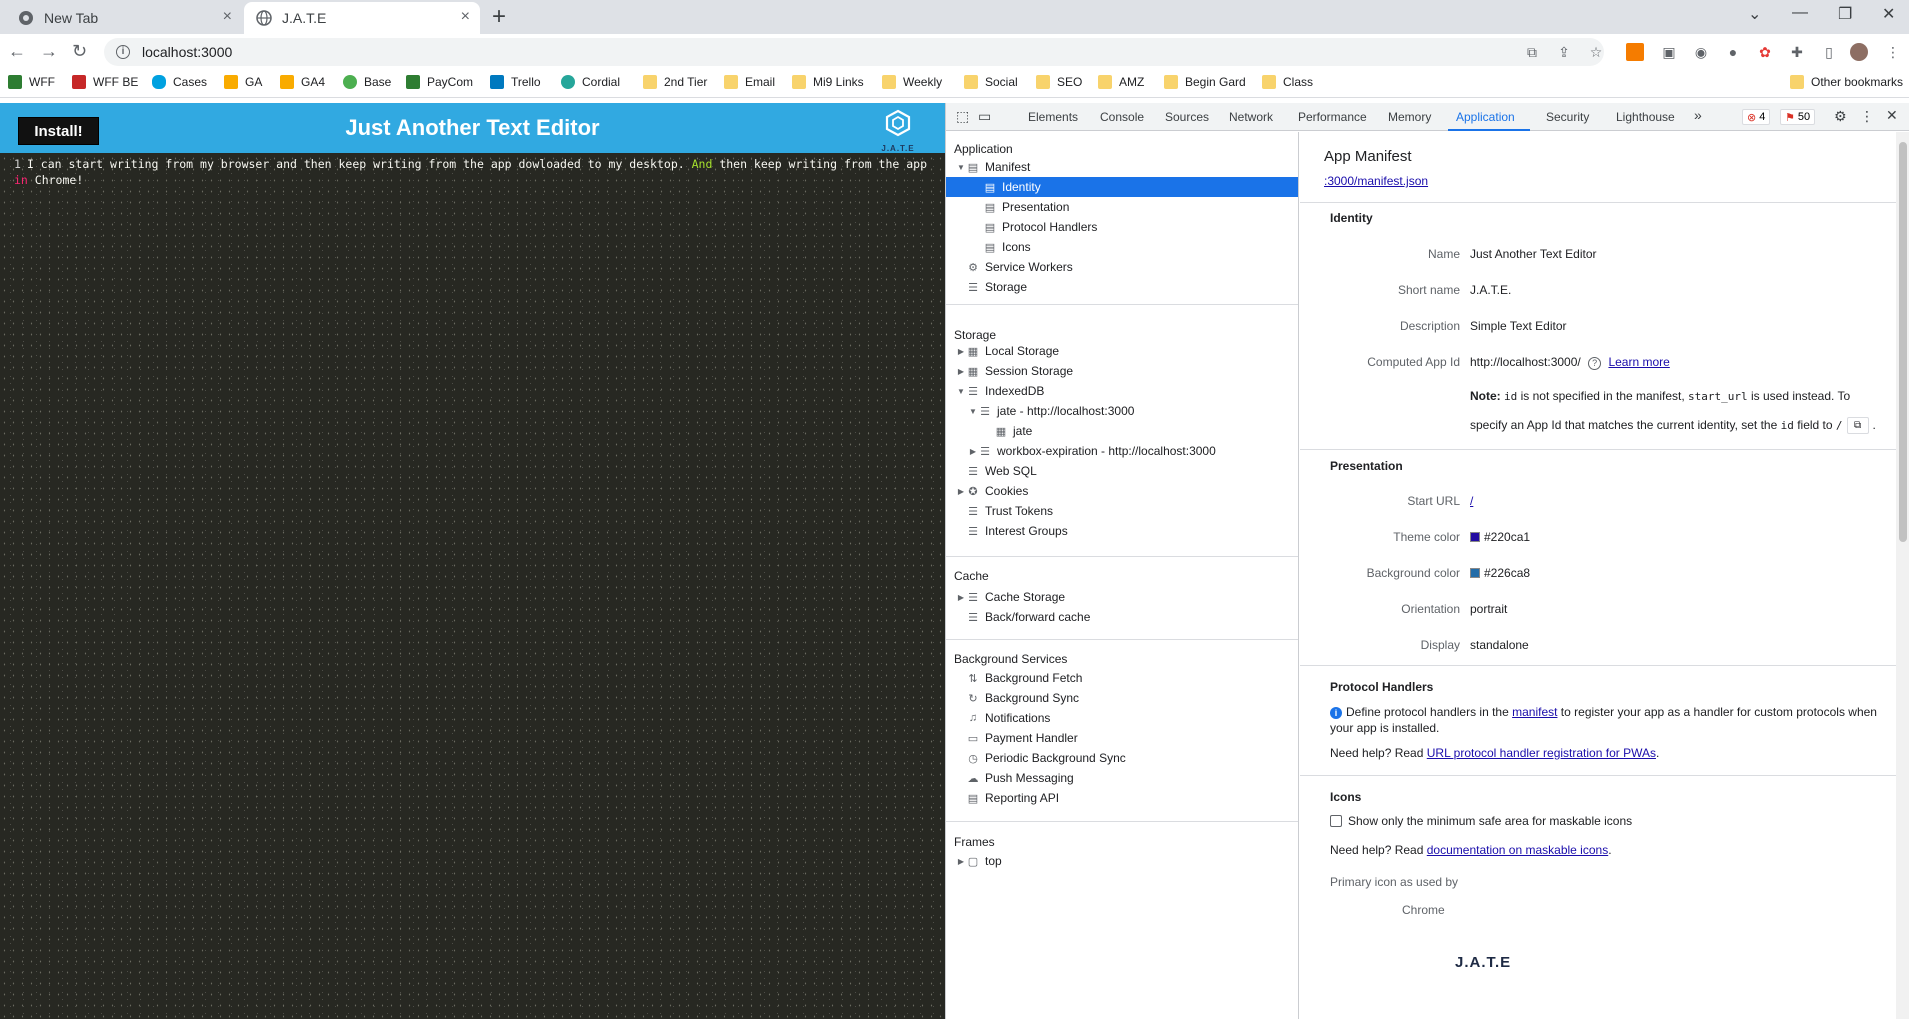  What do you see at coordinates (1122, 117) in the screenshot?
I see `tab-console: Console` at bounding box center [1122, 117].